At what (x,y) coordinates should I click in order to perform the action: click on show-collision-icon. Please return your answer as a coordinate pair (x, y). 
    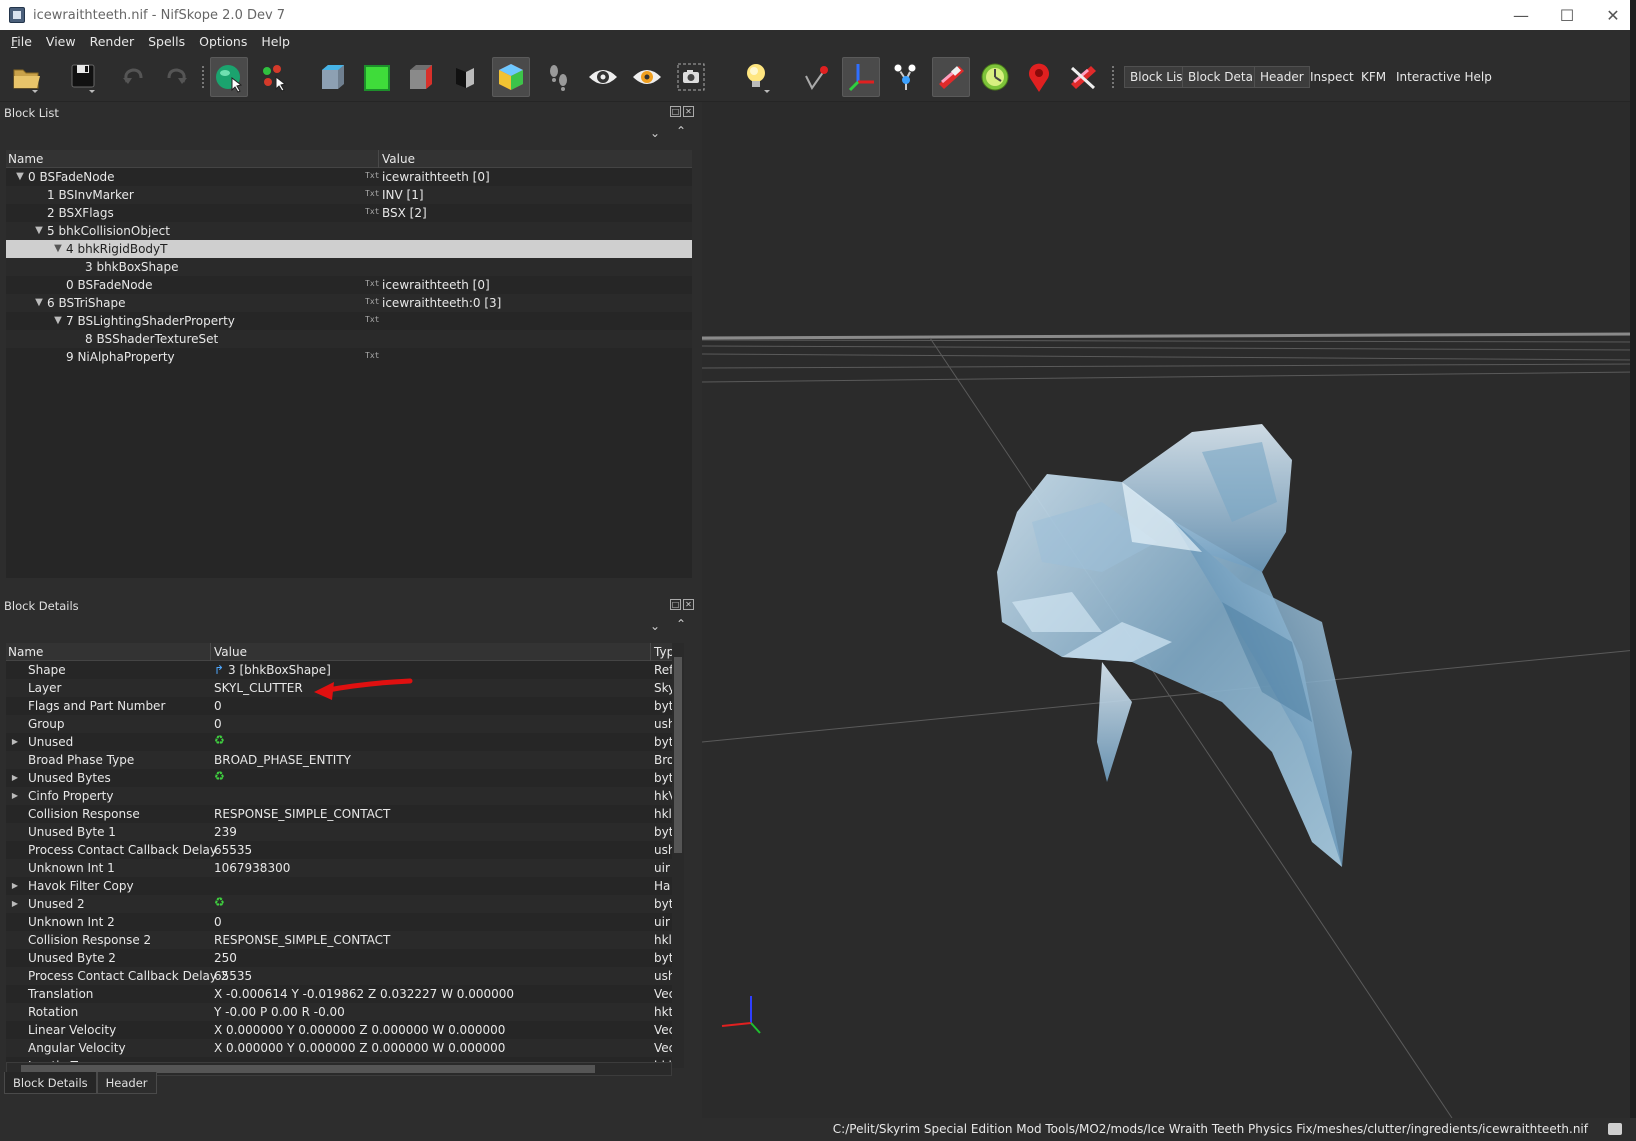
    Looking at the image, I should click on (951, 77).